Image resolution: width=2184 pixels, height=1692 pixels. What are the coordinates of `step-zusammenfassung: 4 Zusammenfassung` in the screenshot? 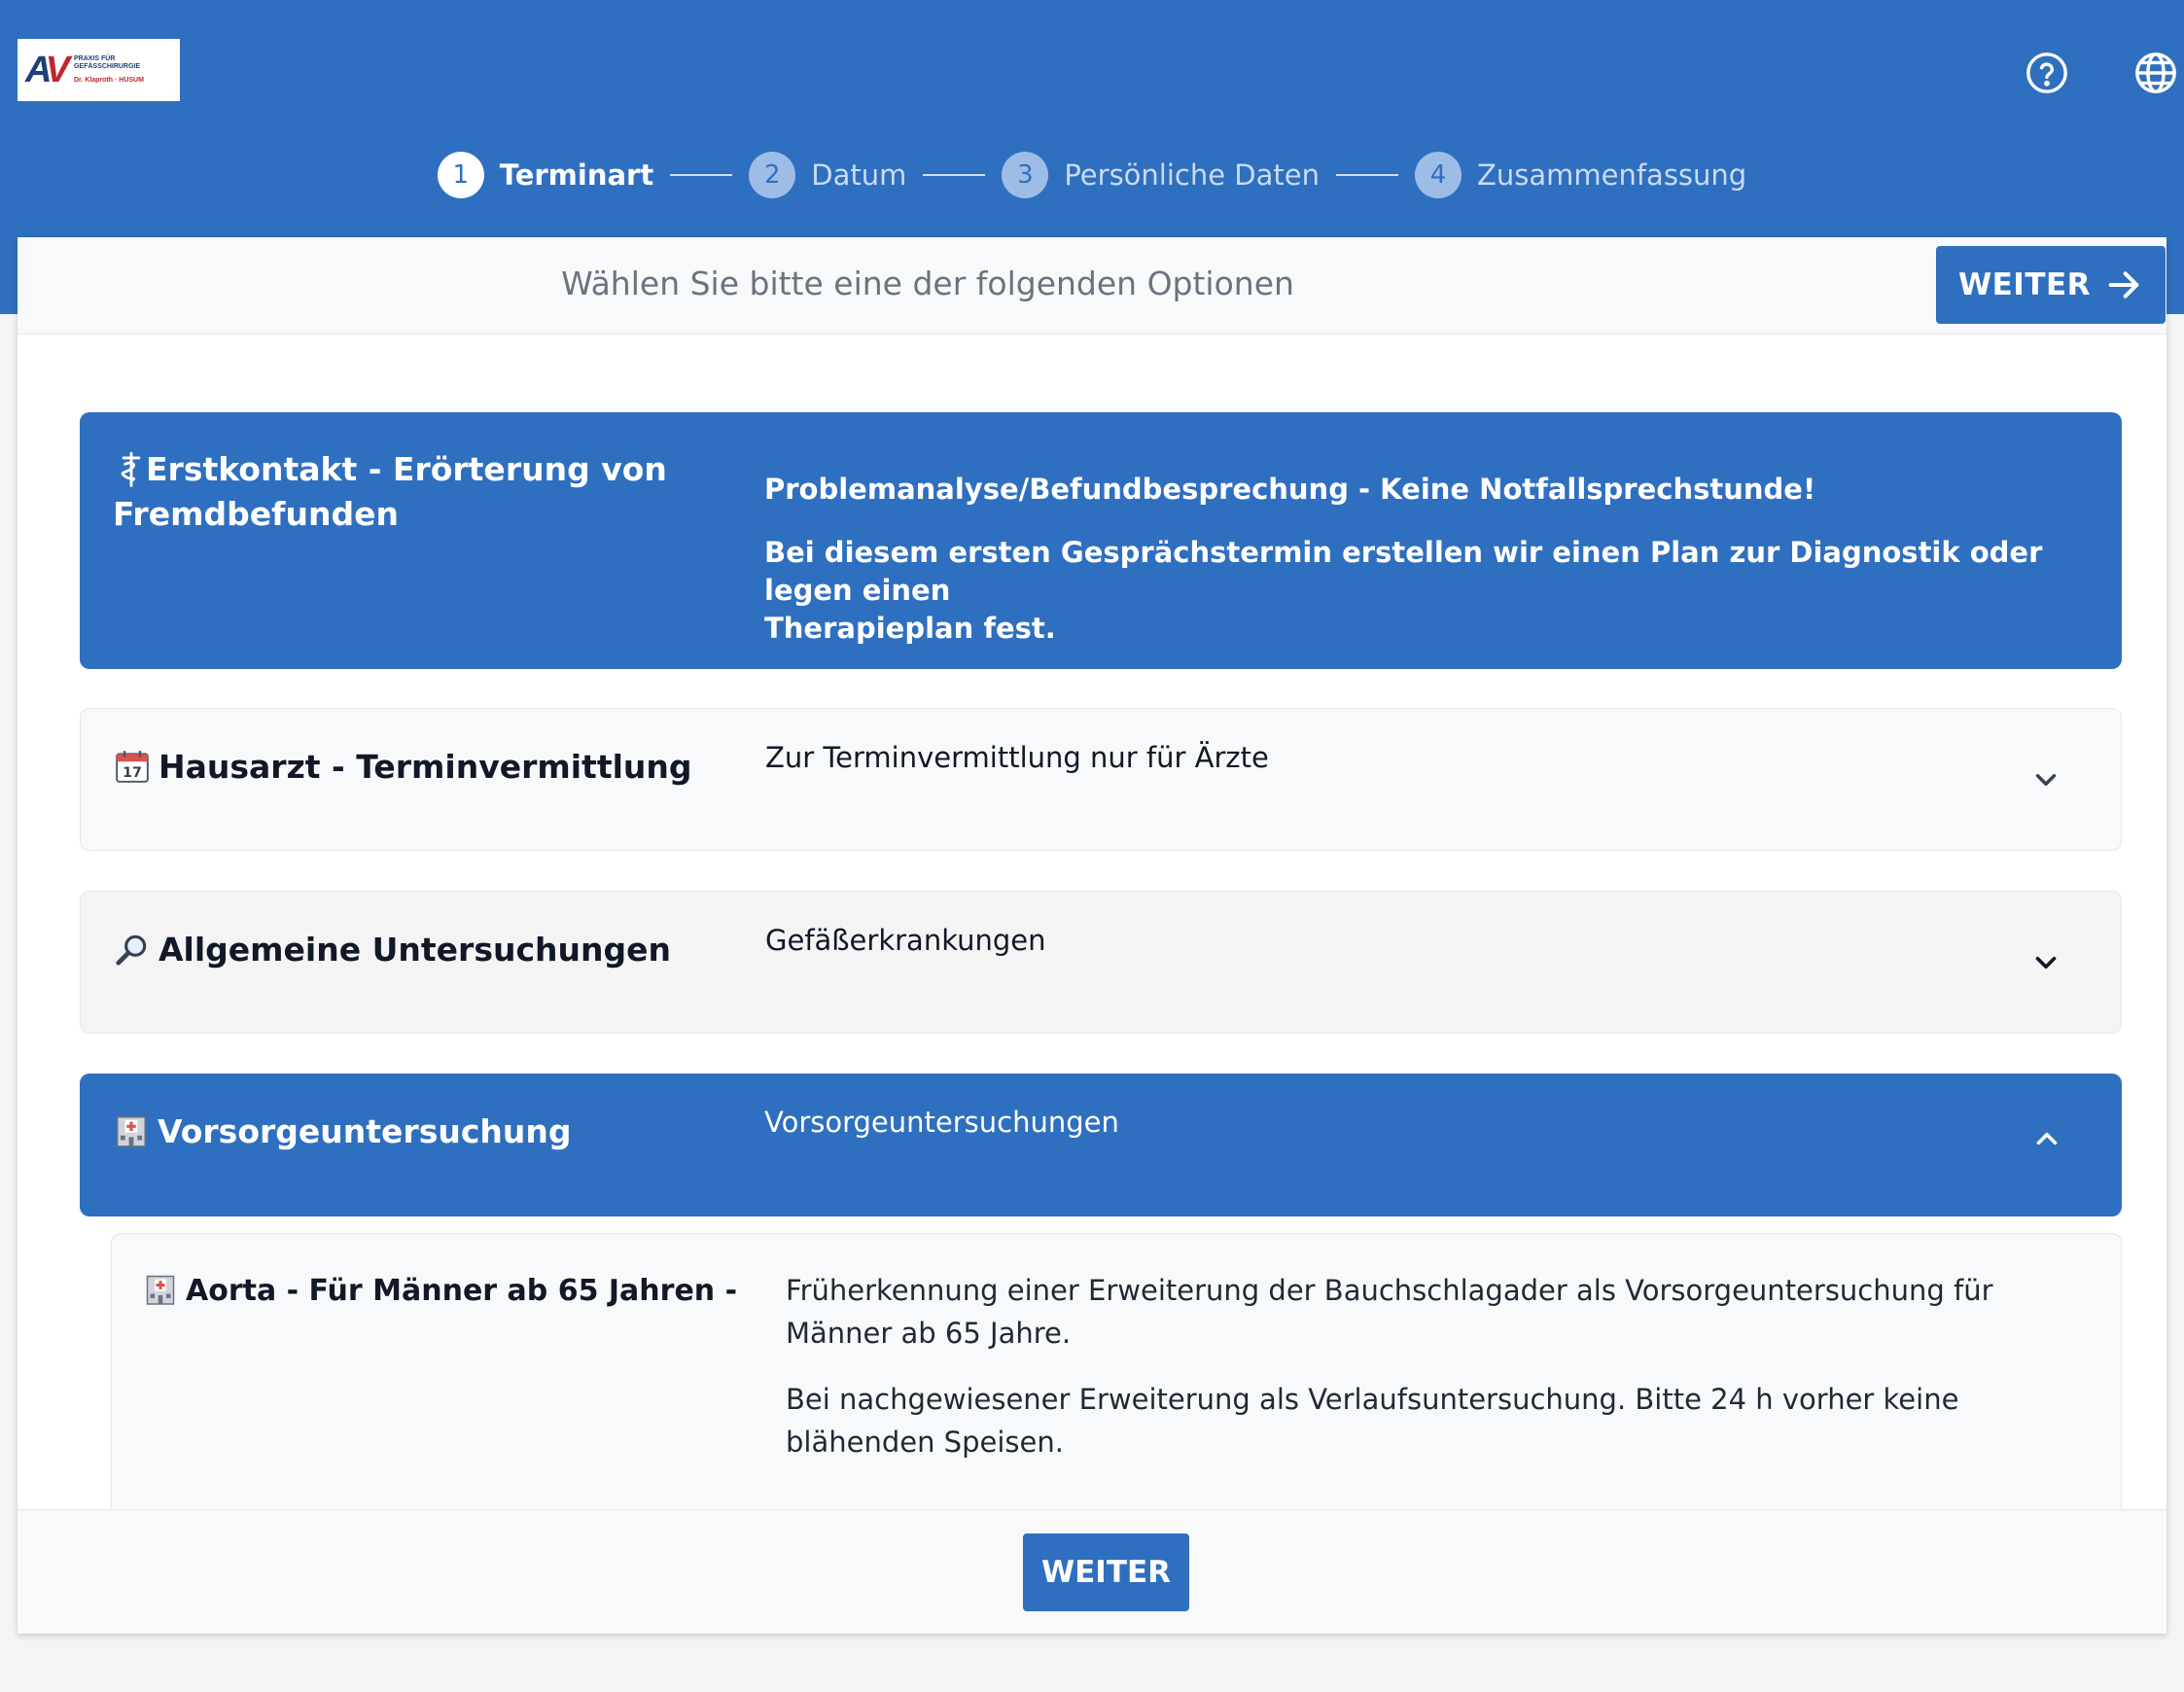 It's located at (1580, 175).